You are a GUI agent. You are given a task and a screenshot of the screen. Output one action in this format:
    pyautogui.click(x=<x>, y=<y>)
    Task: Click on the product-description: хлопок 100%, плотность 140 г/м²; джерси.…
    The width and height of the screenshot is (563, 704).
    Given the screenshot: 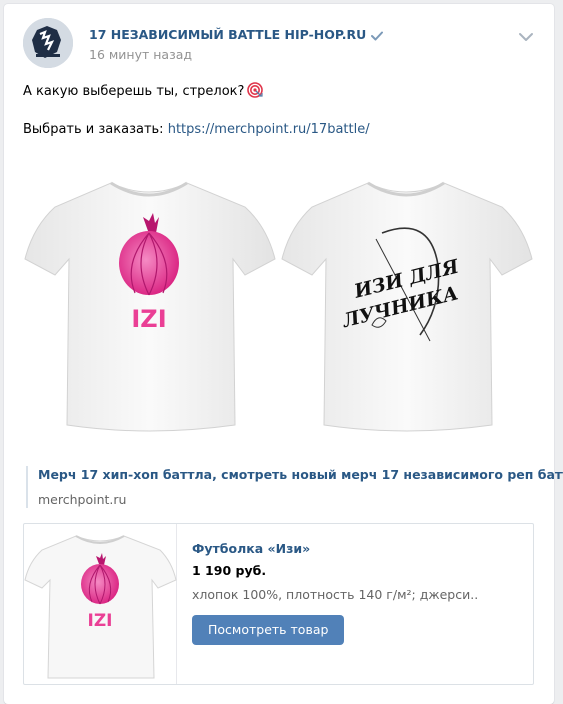 What is the action you would take?
    pyautogui.click(x=335, y=594)
    